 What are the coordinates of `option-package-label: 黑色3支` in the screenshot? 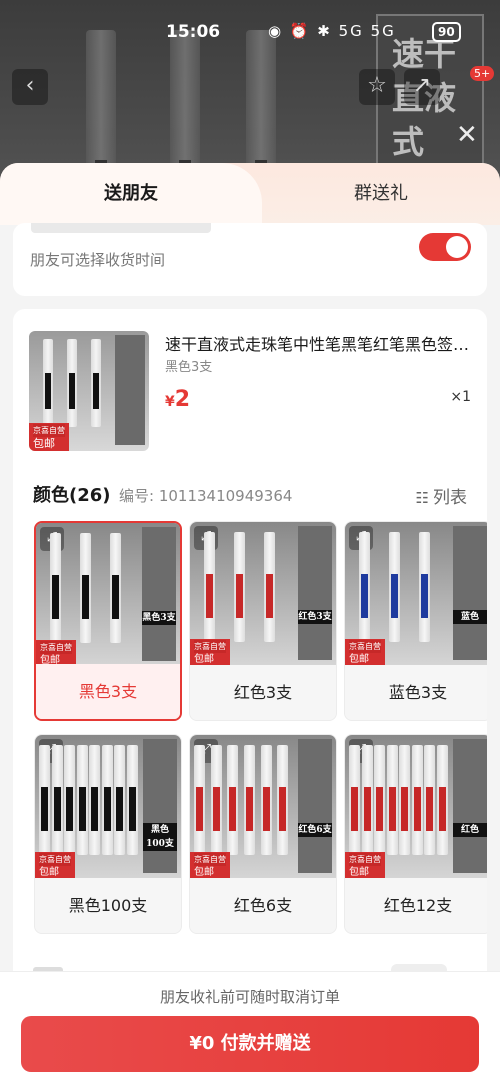 It's located at (159, 594).